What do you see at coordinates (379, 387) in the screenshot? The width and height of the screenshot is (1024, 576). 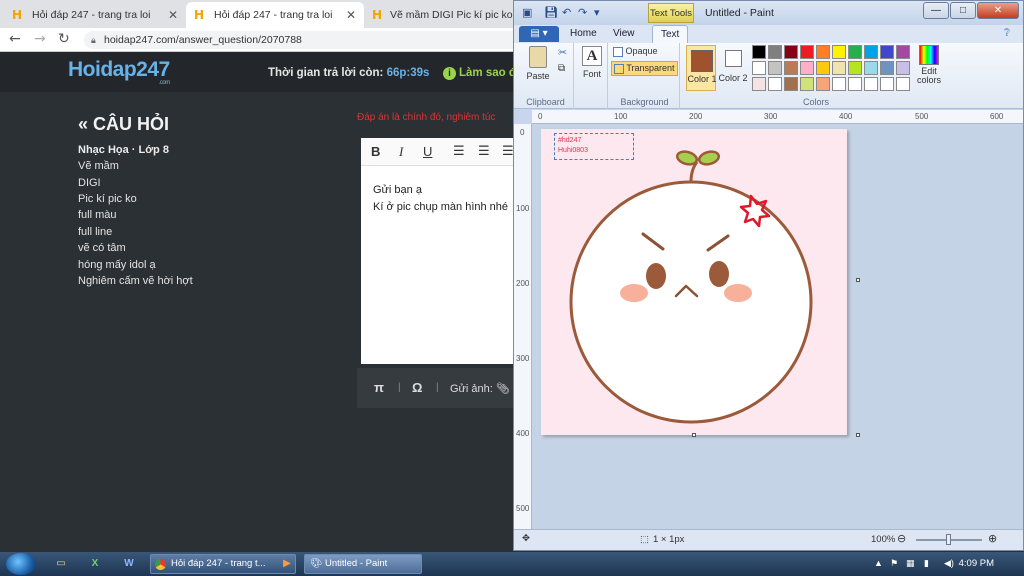 I see `pi-button: π` at bounding box center [379, 387].